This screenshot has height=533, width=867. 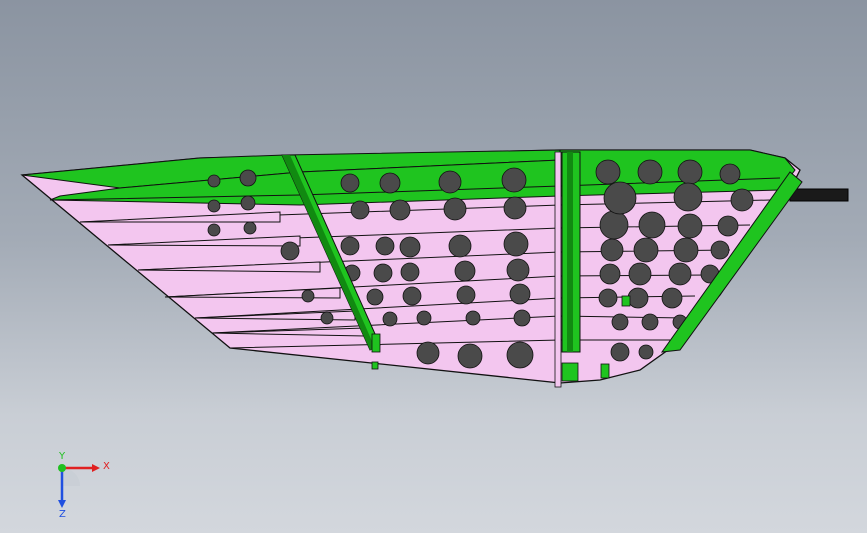 What do you see at coordinates (62, 513) in the screenshot?
I see `z-axis-label: Z` at bounding box center [62, 513].